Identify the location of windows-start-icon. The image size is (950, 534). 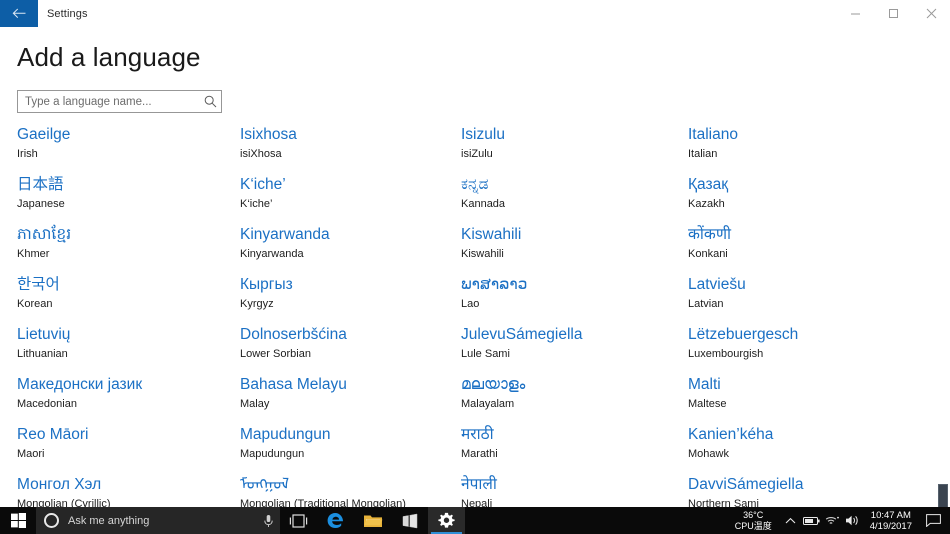
(18, 520).